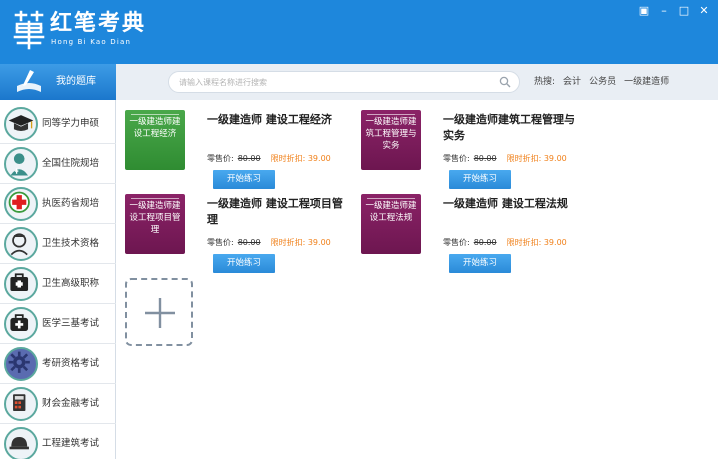 The height and width of the screenshot is (459, 718). What do you see at coordinates (509, 127) in the screenshot?
I see `course-title: 一级建造师建筑工程管理与实务` at bounding box center [509, 127].